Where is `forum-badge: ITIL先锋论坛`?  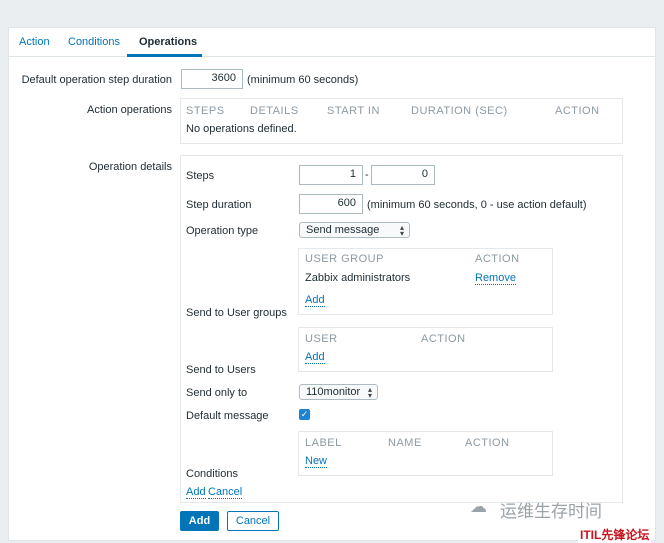 forum-badge: ITIL先锋论坛 is located at coordinates (615, 534).